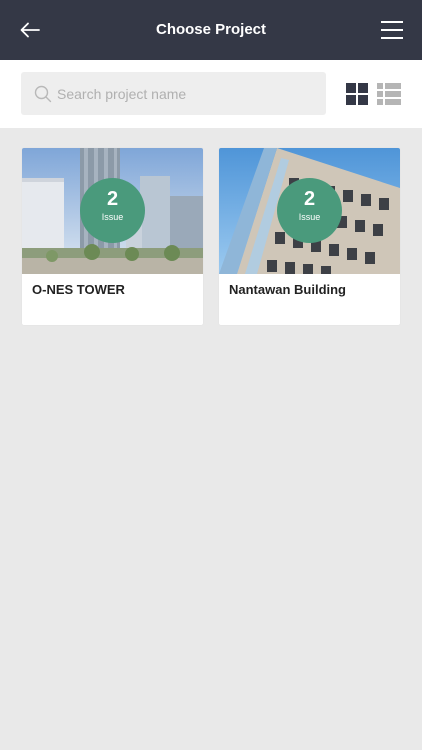 This screenshot has height=750, width=422. What do you see at coordinates (188, 93) in the screenshot?
I see `search-input` at bounding box center [188, 93].